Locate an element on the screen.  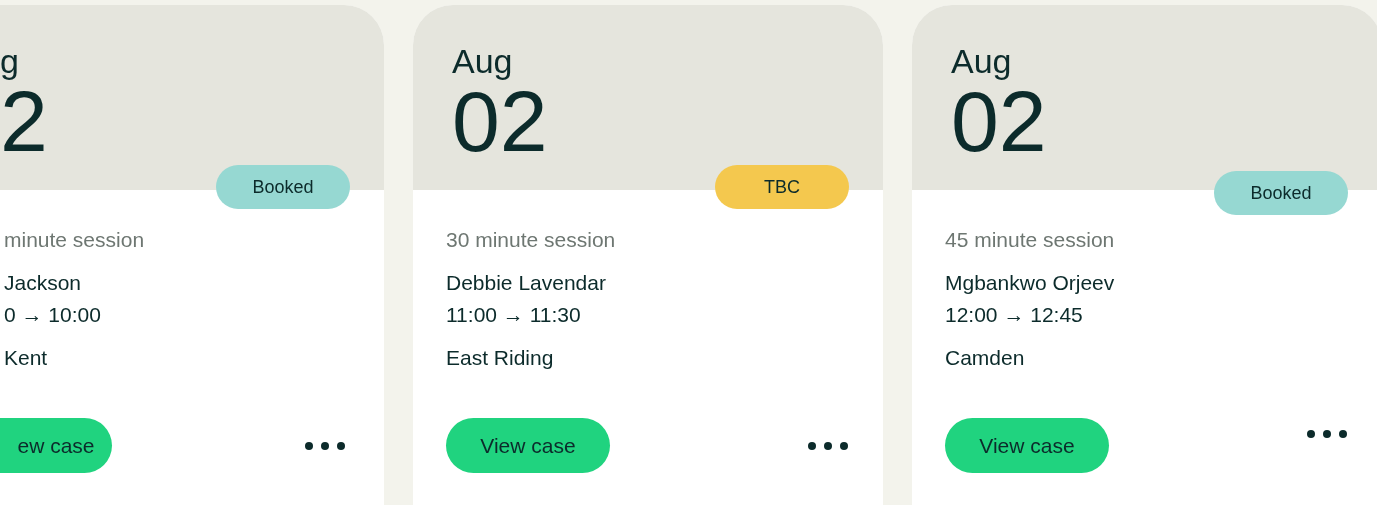
client-name: Jackson is located at coordinates (43, 283).